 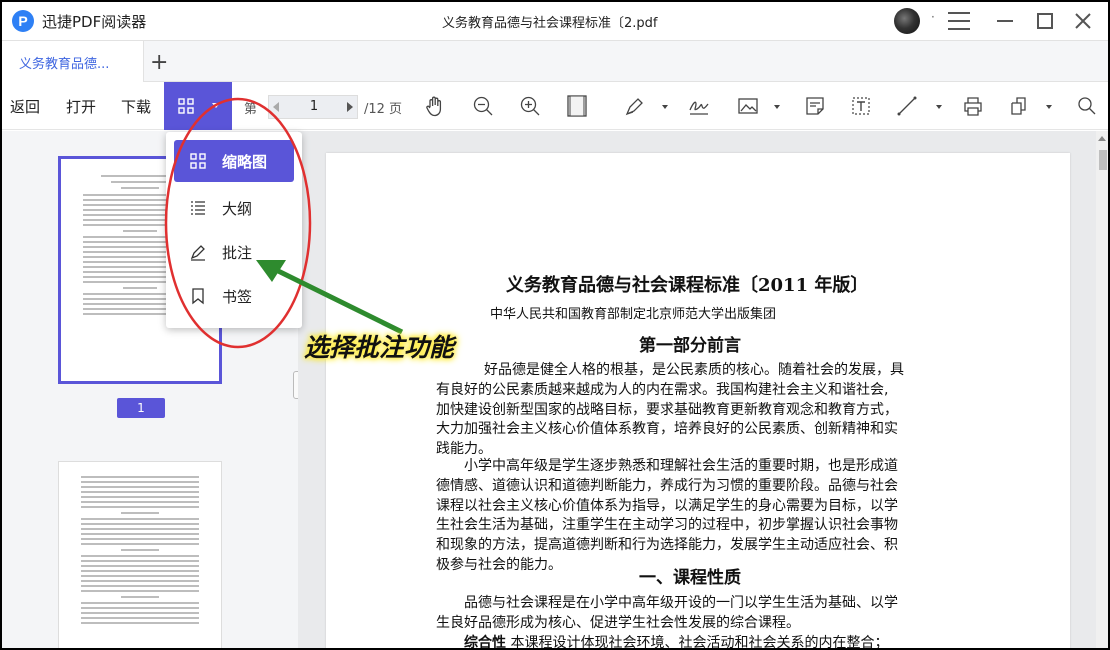 I want to click on fit-page-icon, so click(x=577, y=106).